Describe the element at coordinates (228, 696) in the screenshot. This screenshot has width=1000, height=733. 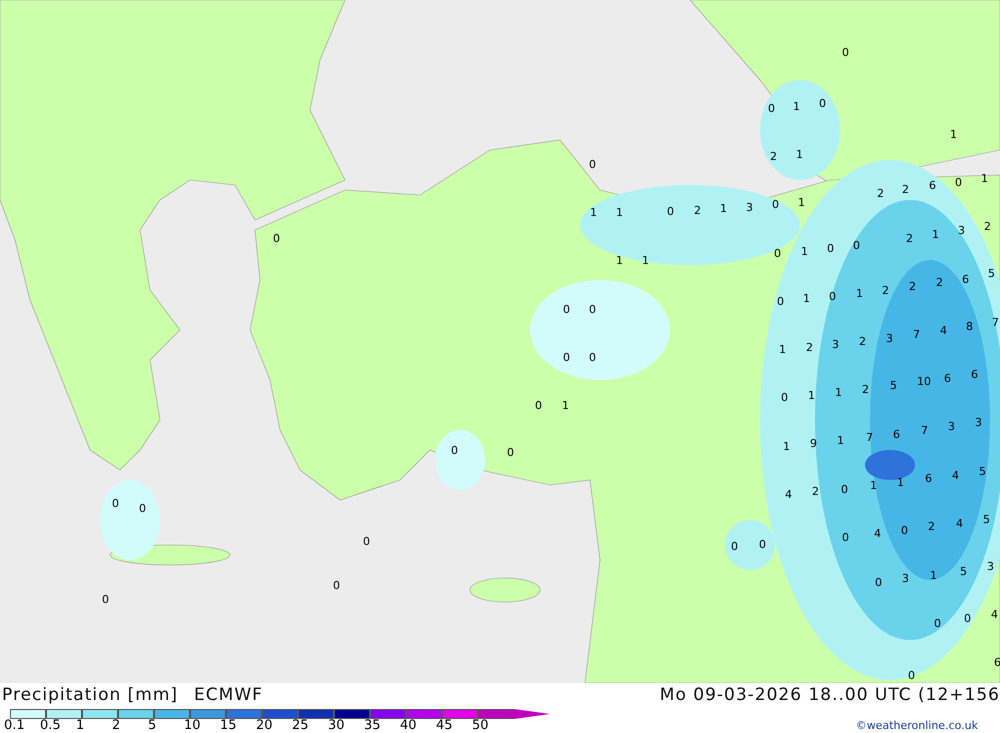
I see `model-name: ECMWF` at that location.